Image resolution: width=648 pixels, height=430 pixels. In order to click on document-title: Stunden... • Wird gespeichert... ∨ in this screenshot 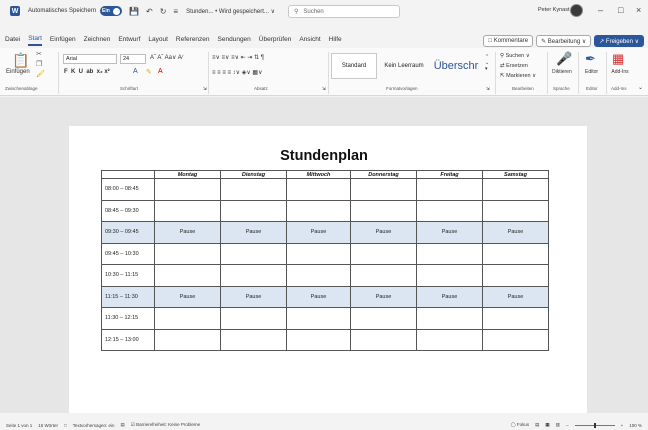, I will do `click(230, 11)`.